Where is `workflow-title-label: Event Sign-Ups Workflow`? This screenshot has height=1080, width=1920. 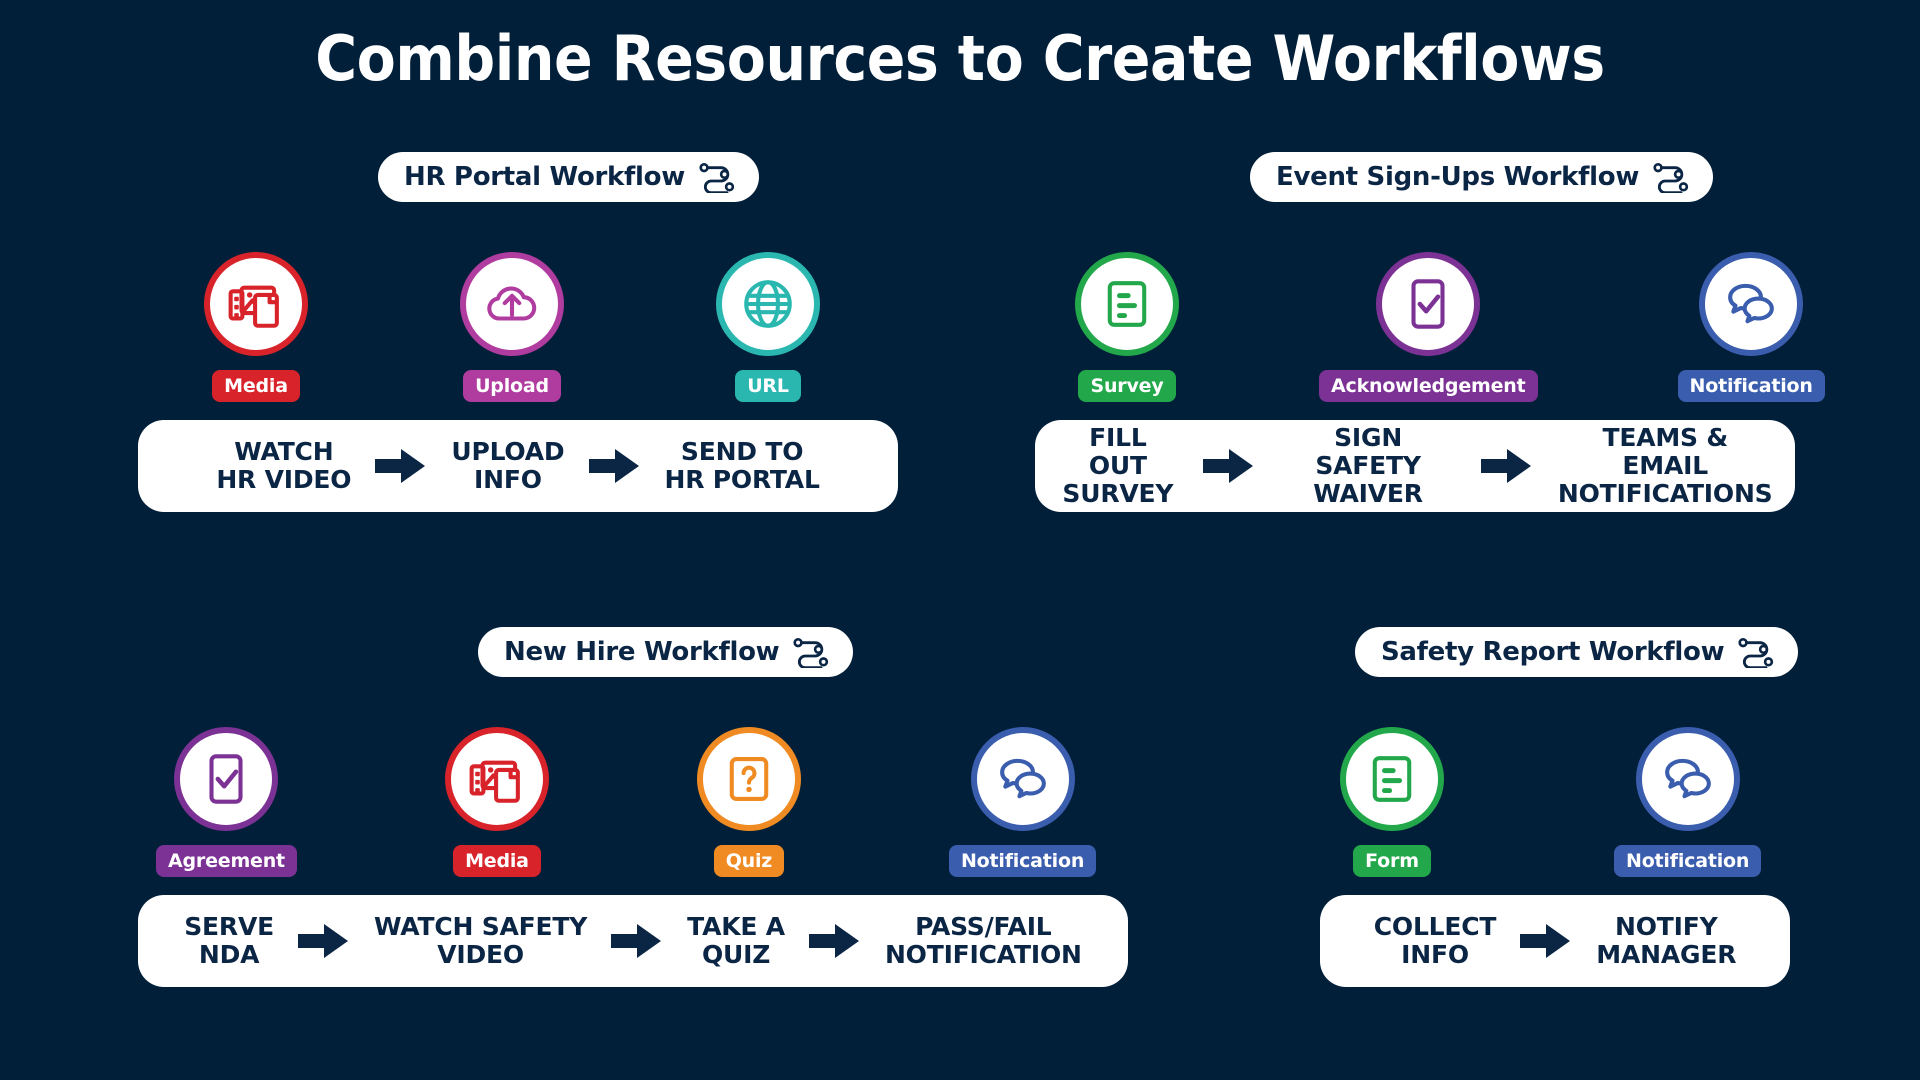 workflow-title-label: Event Sign-Ups Workflow is located at coordinates (1458, 177).